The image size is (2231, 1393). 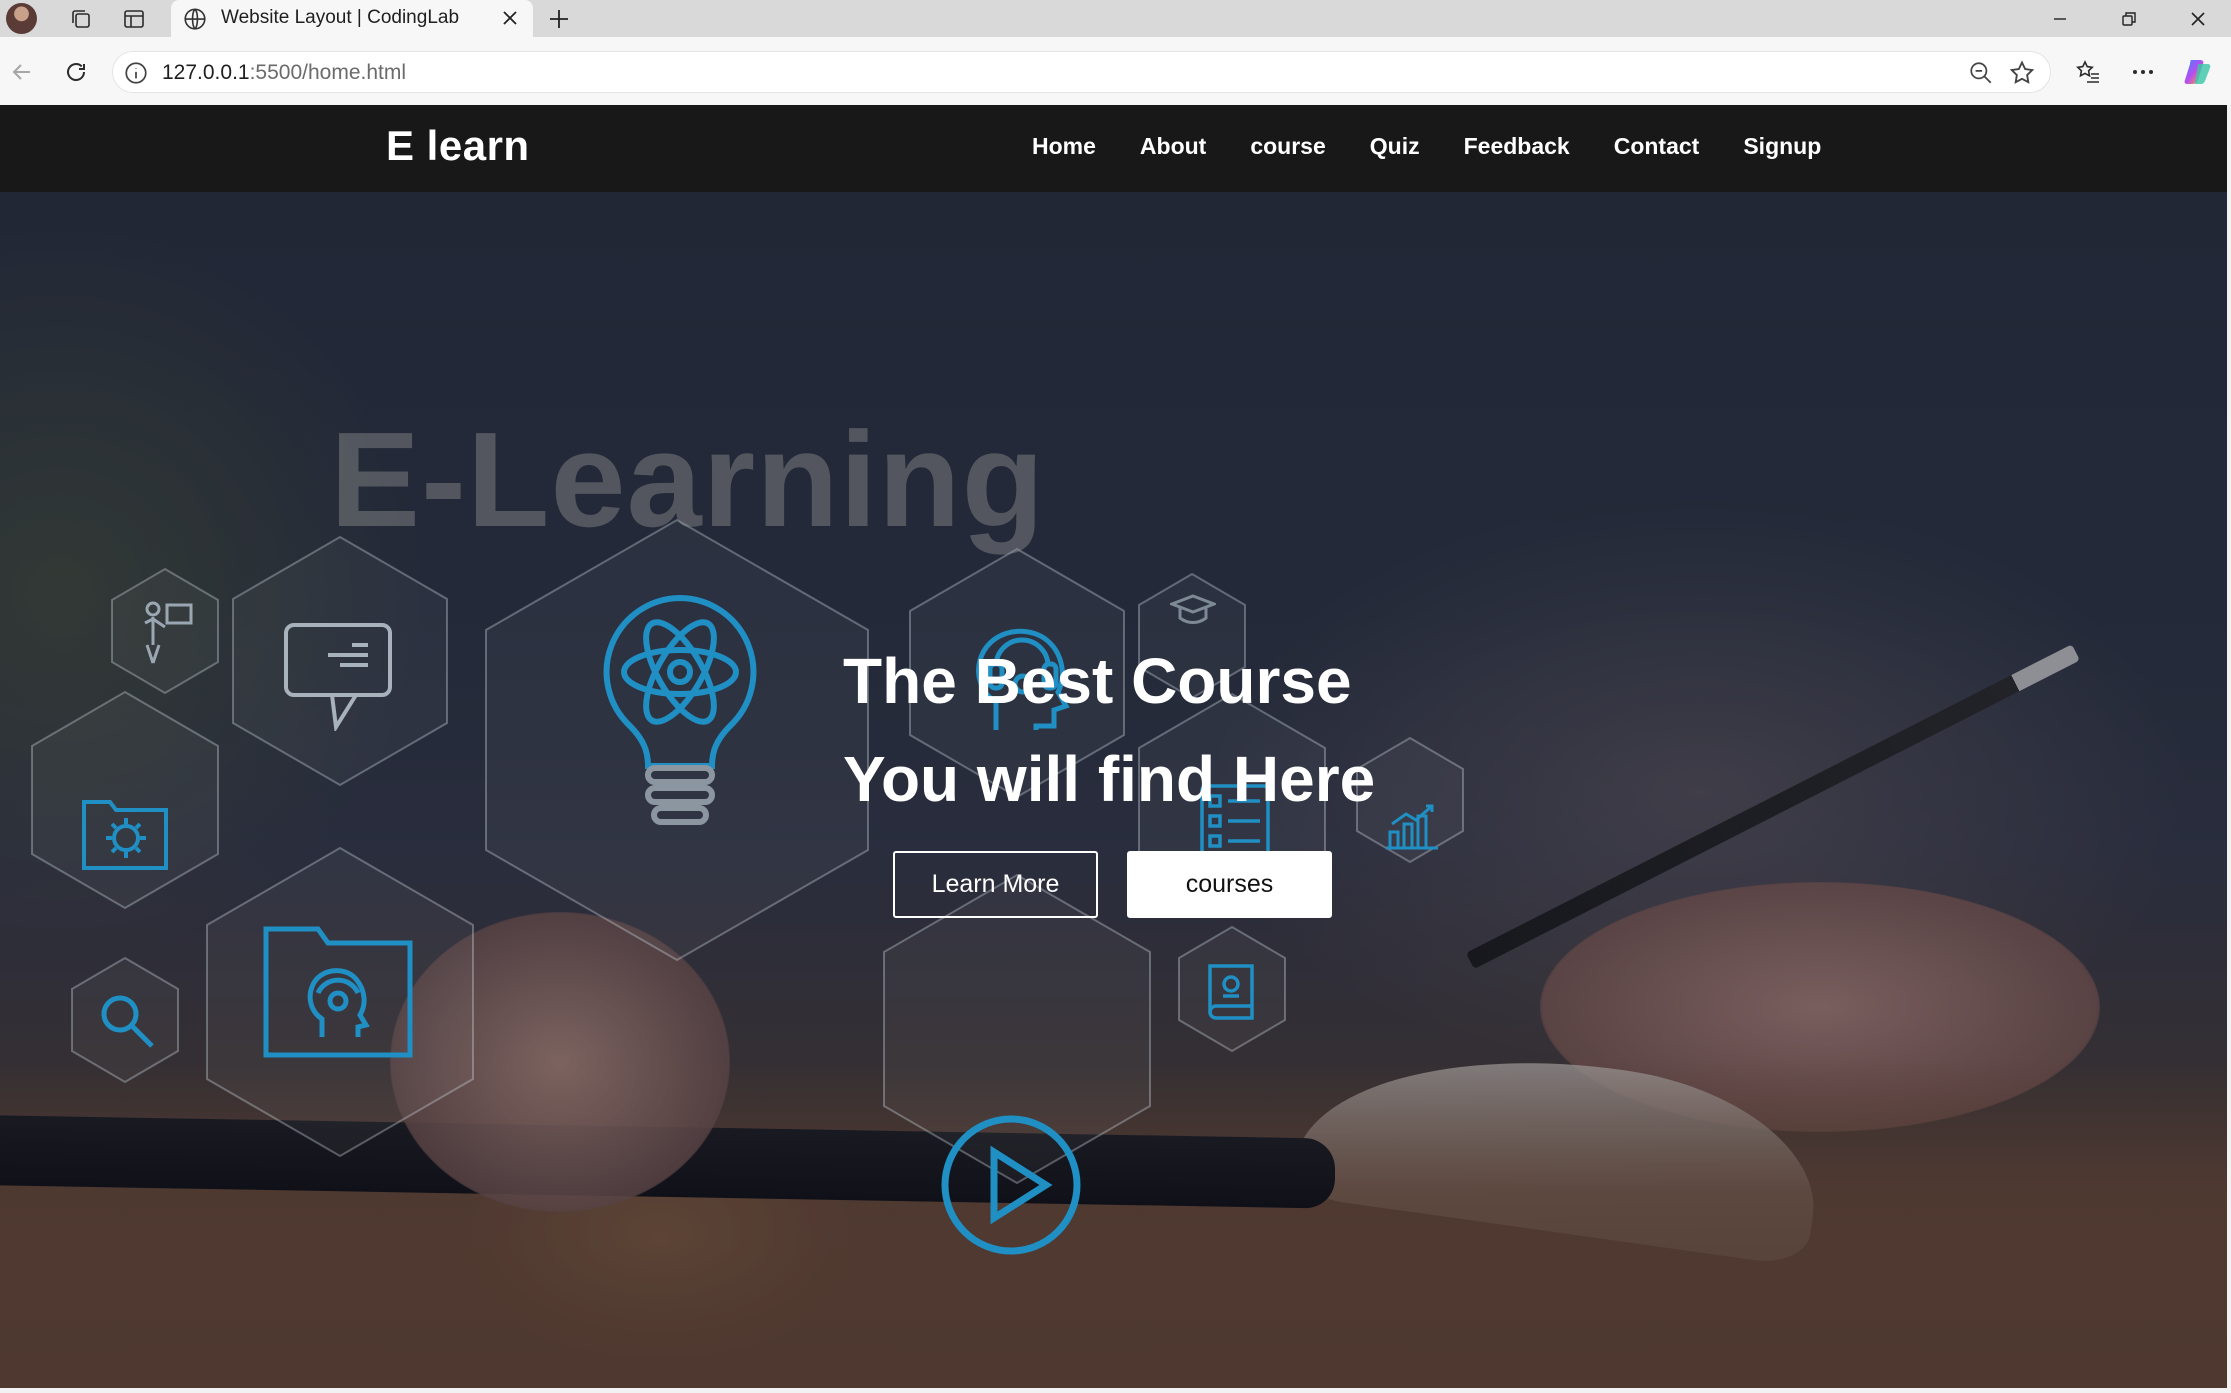 I want to click on hero-headline: The Best Course You will find Here, so click(x=1123, y=730).